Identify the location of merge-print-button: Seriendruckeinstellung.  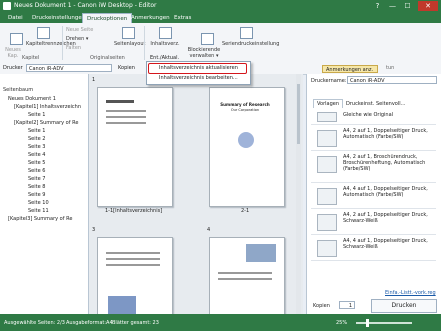
(250, 37).